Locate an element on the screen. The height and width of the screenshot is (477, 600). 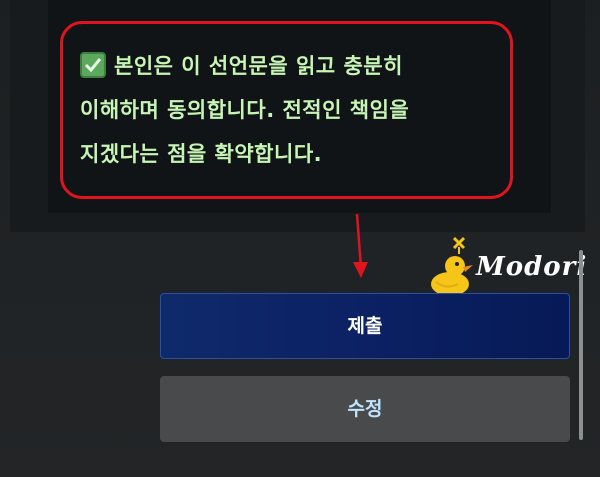
modori-watermark: Modori is located at coordinates (506, 266).